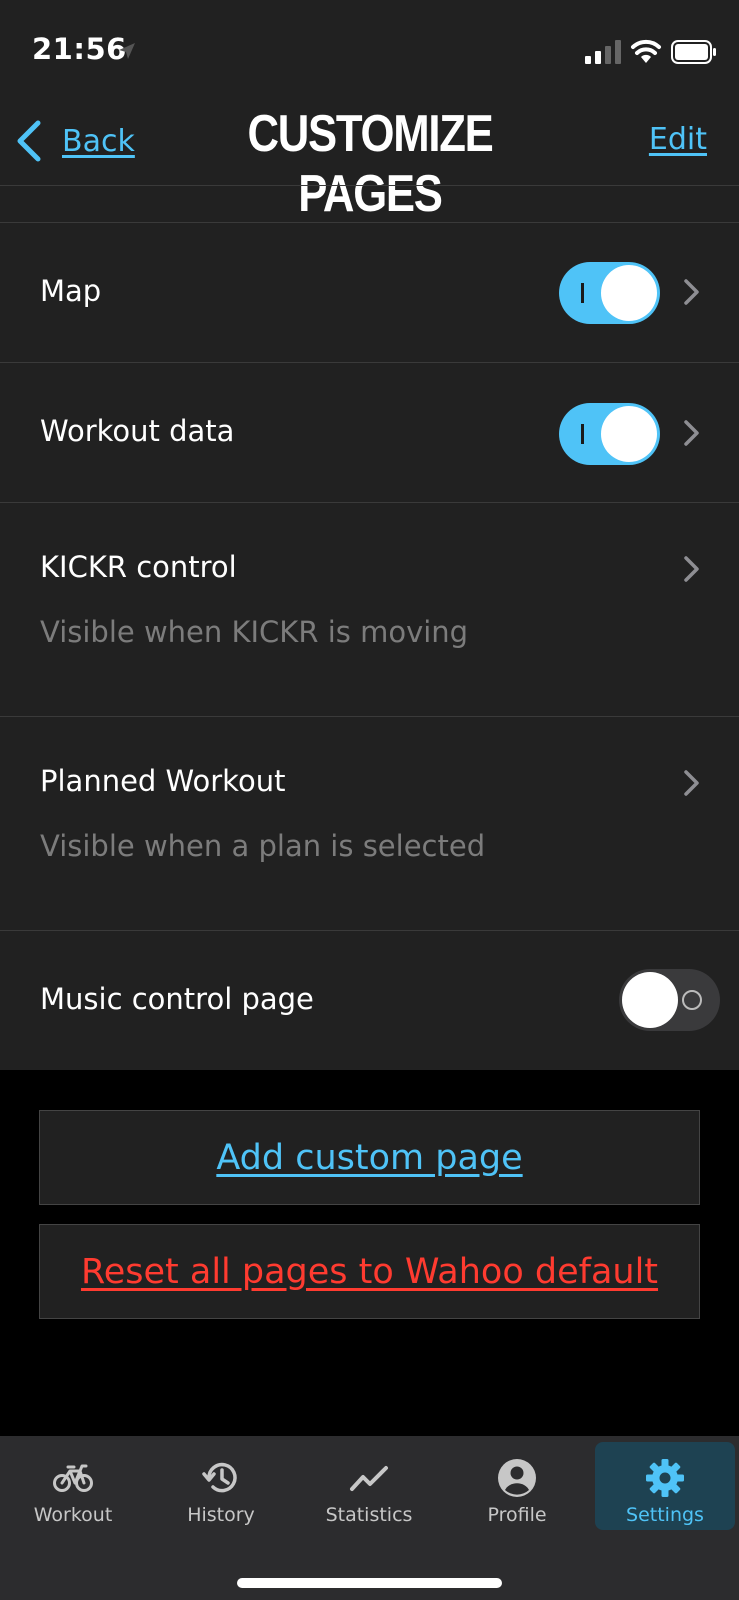 Image resolution: width=739 pixels, height=1600 pixels. I want to click on workout-data-toggle, so click(609, 434).